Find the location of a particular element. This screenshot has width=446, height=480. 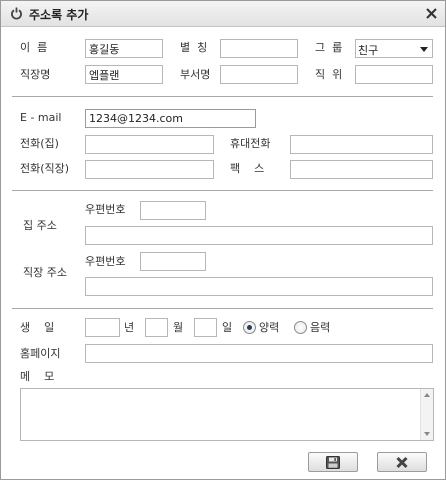

position-label: 직 위 is located at coordinates (329, 74).